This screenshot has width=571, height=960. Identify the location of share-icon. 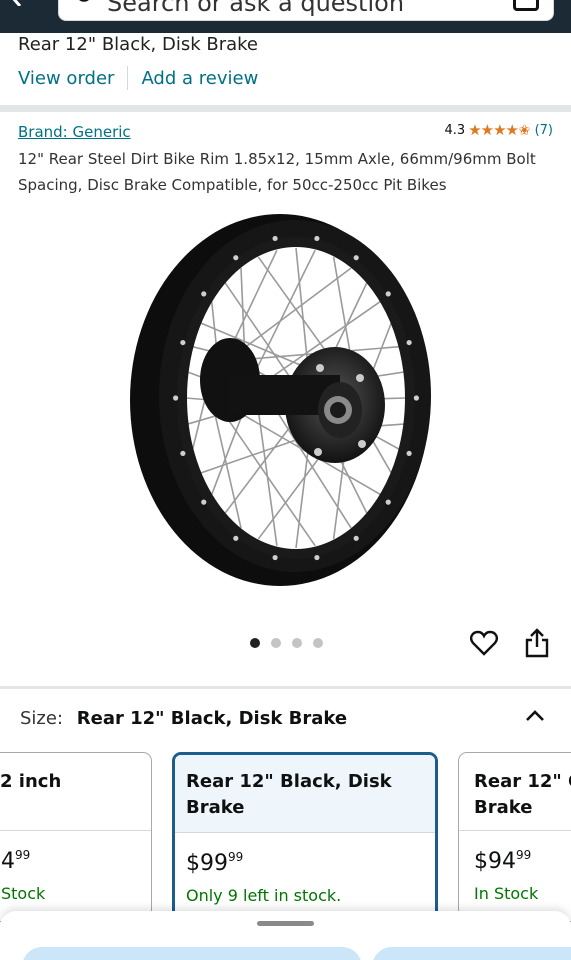
(537, 643).